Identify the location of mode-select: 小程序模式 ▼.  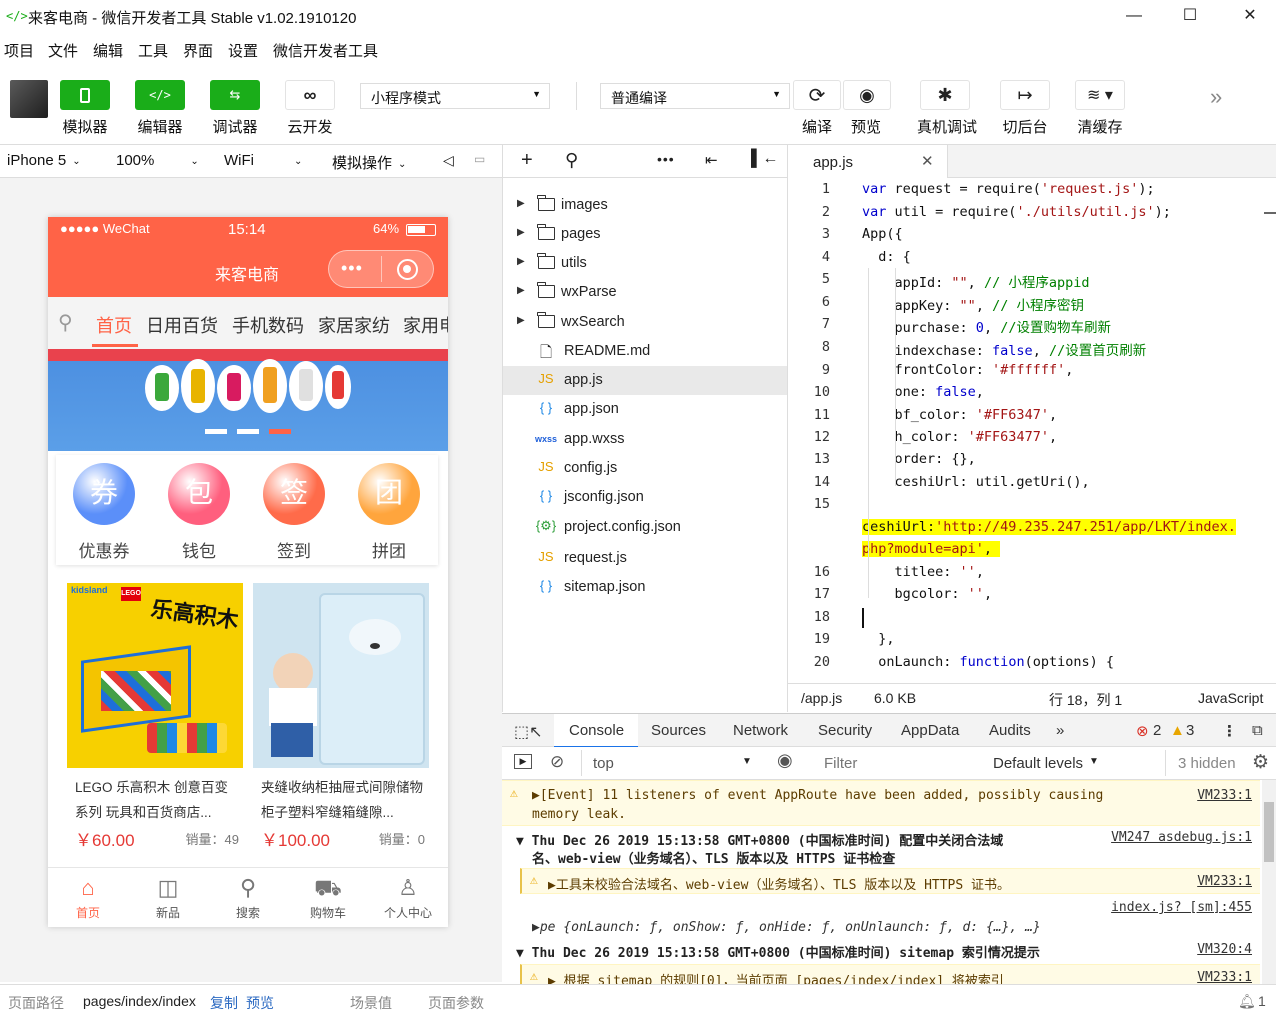
(455, 96).